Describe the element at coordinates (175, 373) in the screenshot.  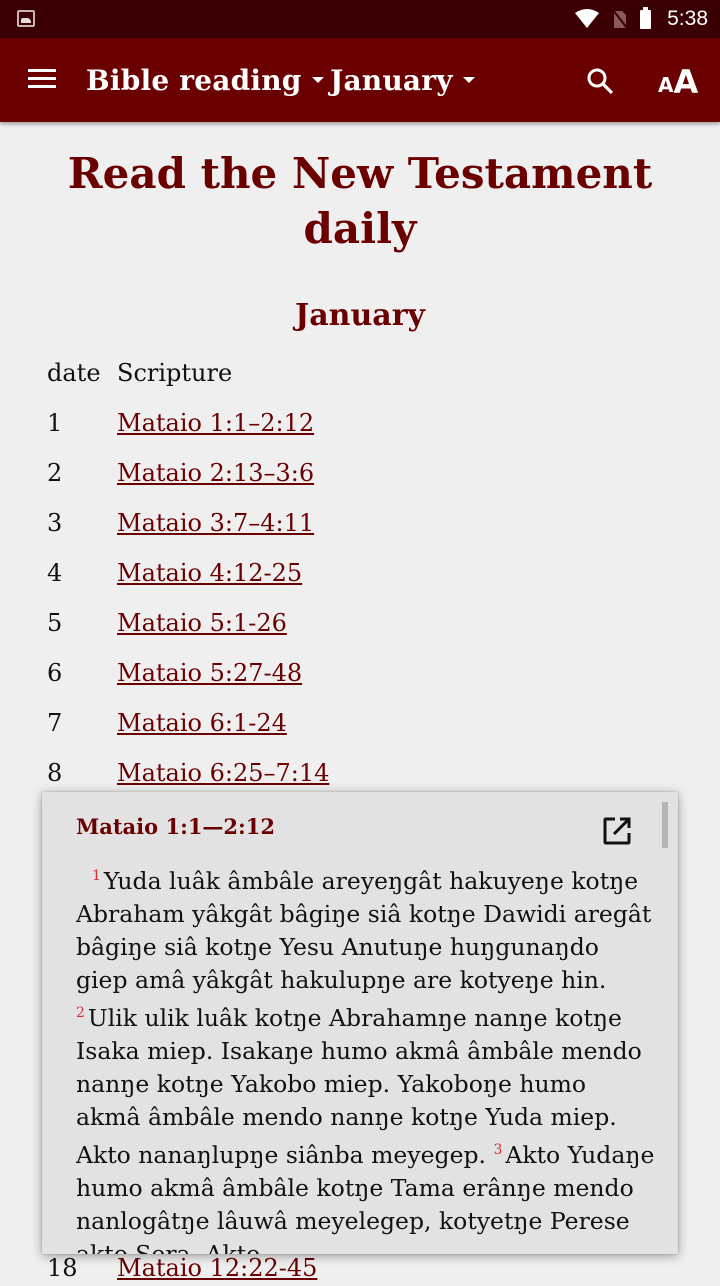
I see `scripture-header: Scripture` at that location.